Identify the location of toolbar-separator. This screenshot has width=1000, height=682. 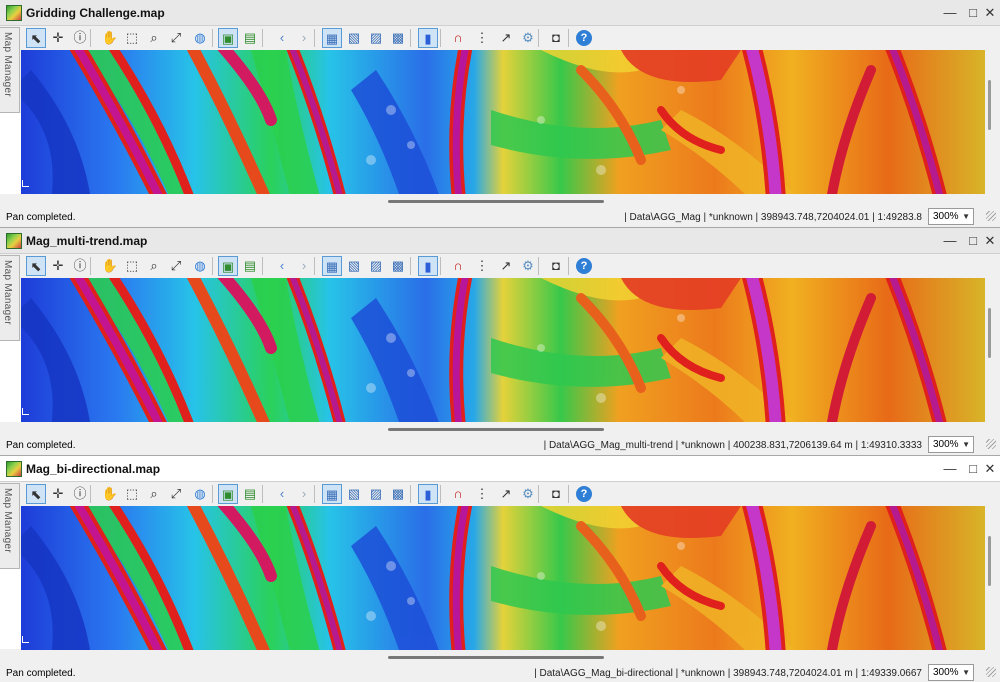
(568, 266).